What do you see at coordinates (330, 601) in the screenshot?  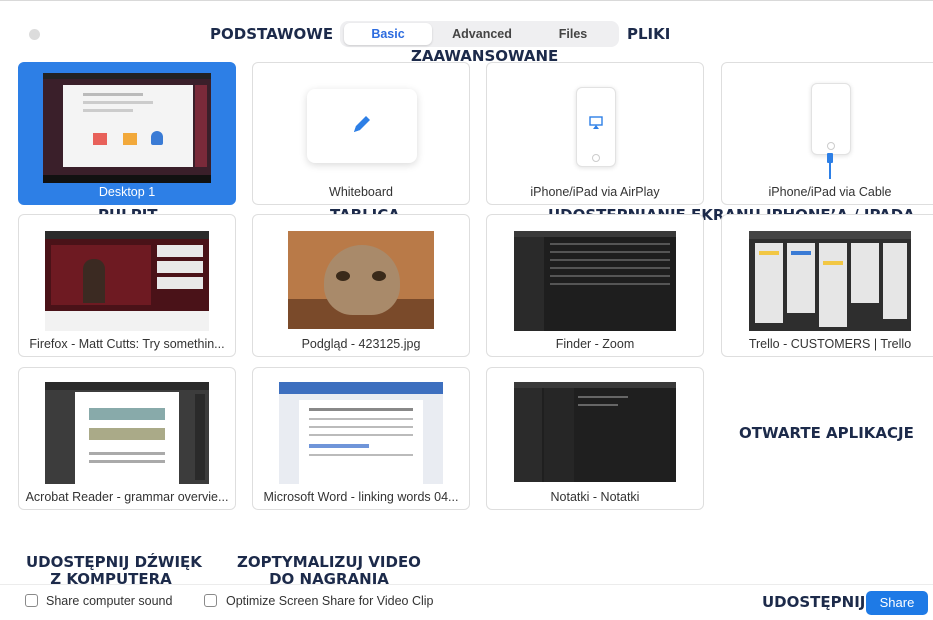 I see `optimize-video-label: Optimize Screen Share for Video Clip` at bounding box center [330, 601].